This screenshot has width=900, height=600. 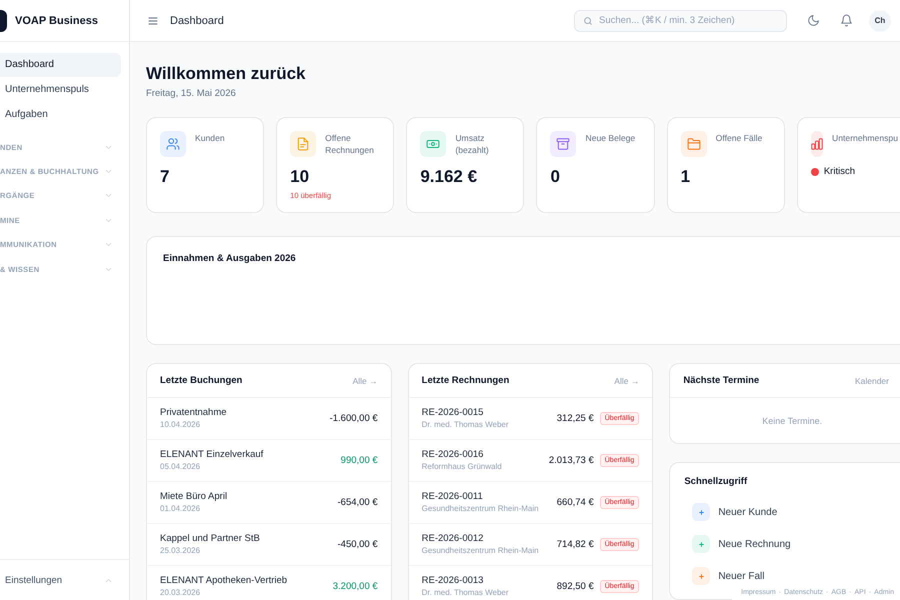 I want to click on kpi-value: 1, so click(x=686, y=177).